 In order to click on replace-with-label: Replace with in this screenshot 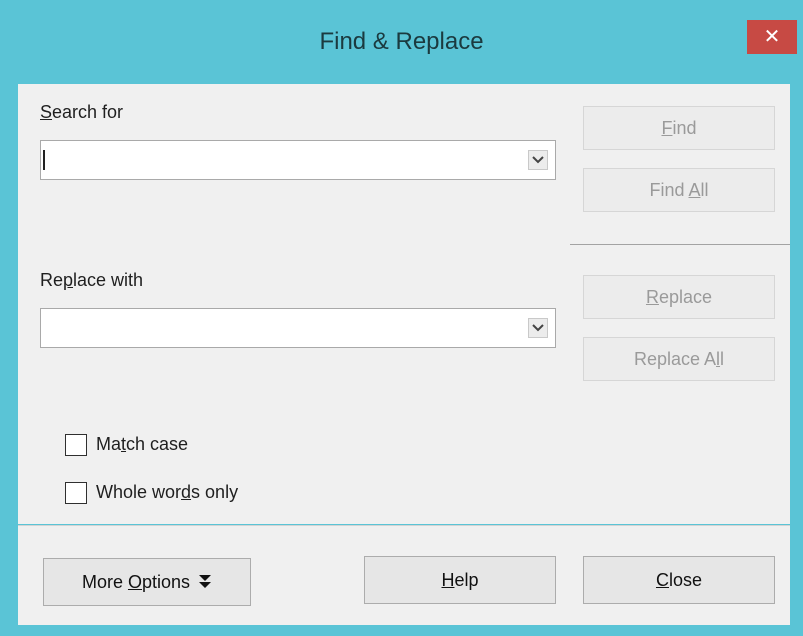, I will do `click(92, 280)`.